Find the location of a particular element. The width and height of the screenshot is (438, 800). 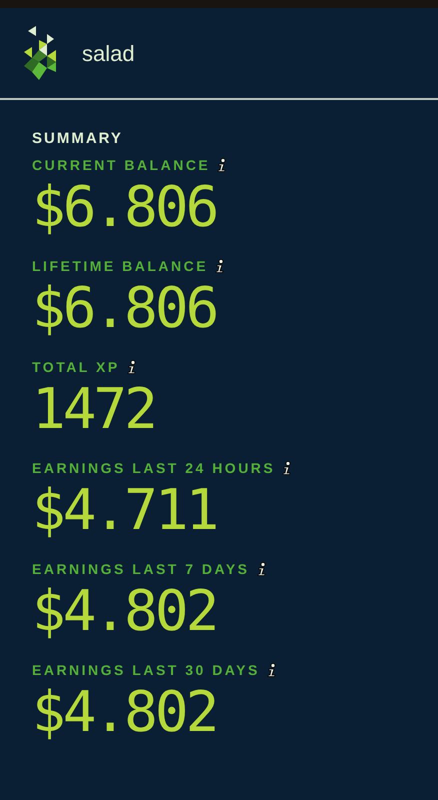

stat-label: EARNINGS LAST 7 DAYS is located at coordinates (141, 569).